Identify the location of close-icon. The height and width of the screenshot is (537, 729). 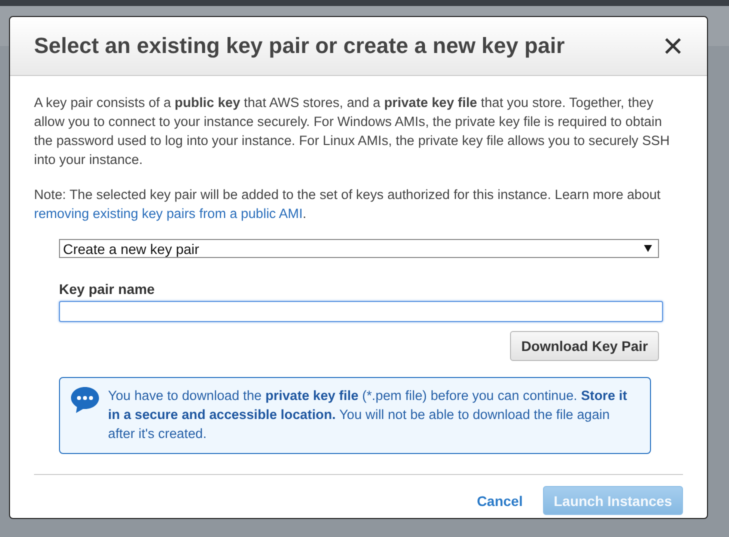
(673, 46).